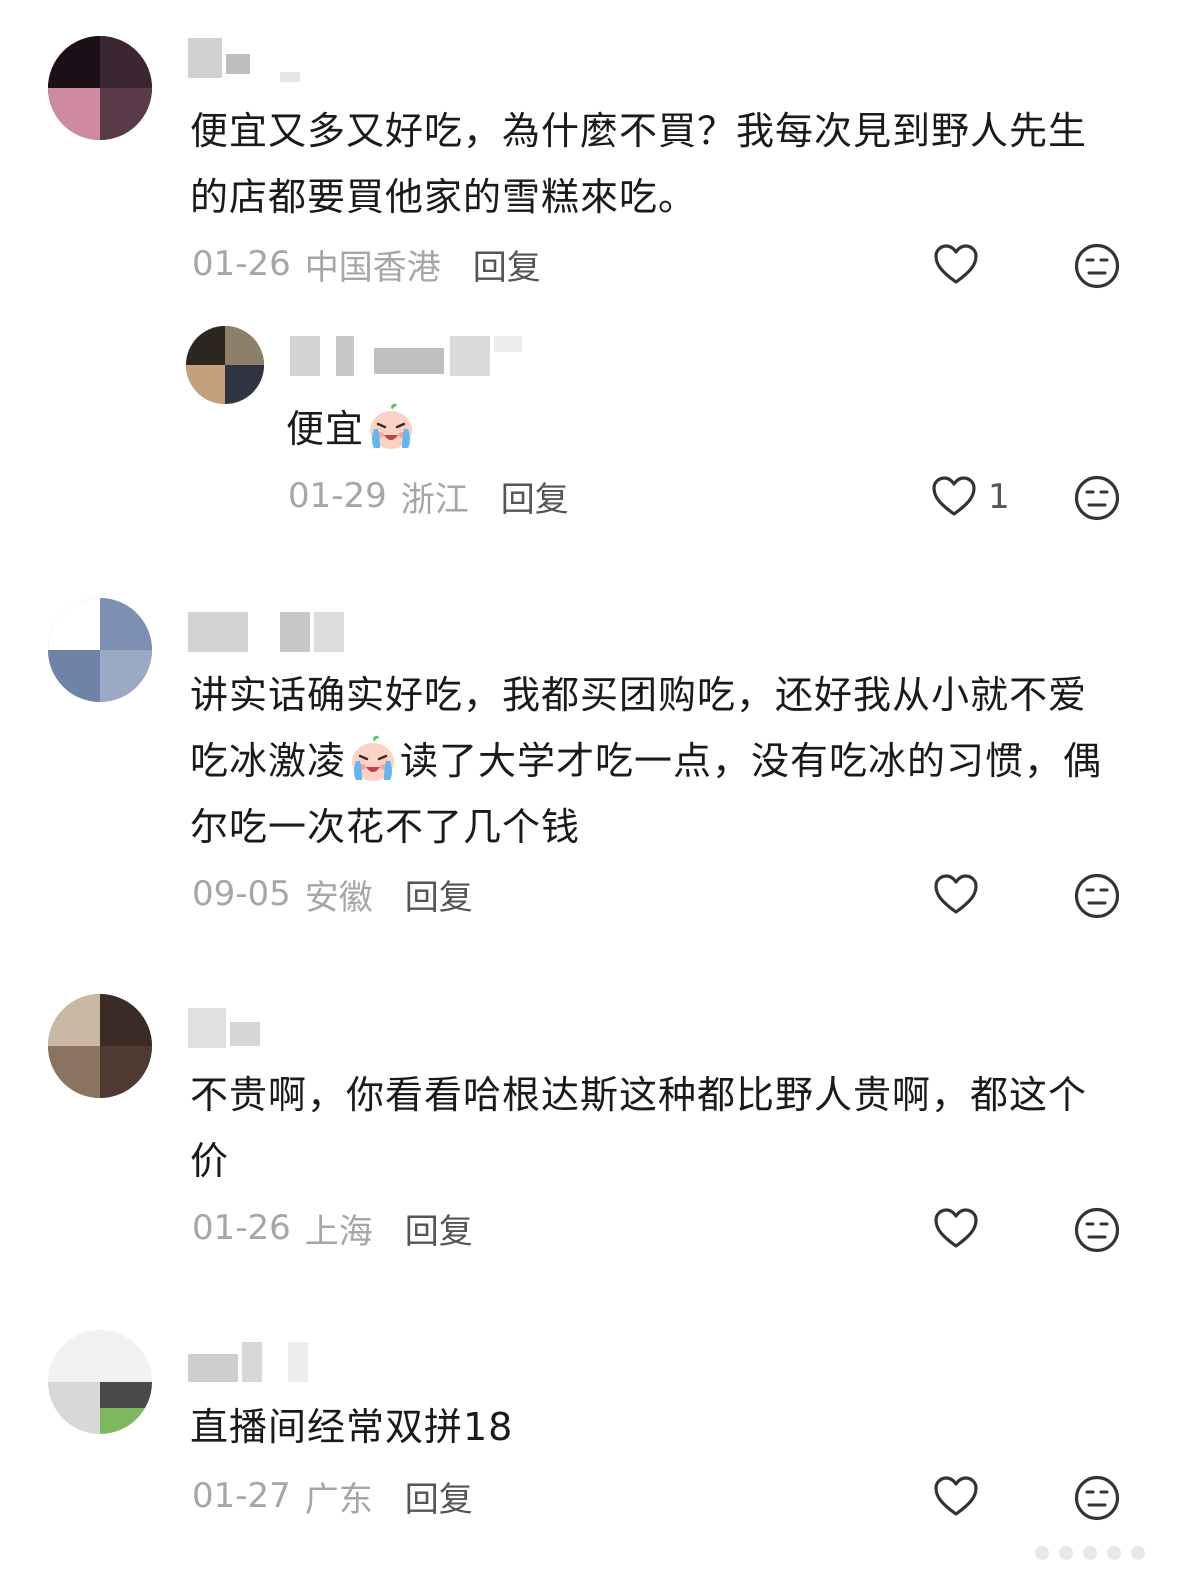 This screenshot has width=1179, height=1582. What do you see at coordinates (639, 1128) in the screenshot?
I see `comment-text: 不贵啊，你看看哈根达斯这种都比野人贵啊，都这个价` at bounding box center [639, 1128].